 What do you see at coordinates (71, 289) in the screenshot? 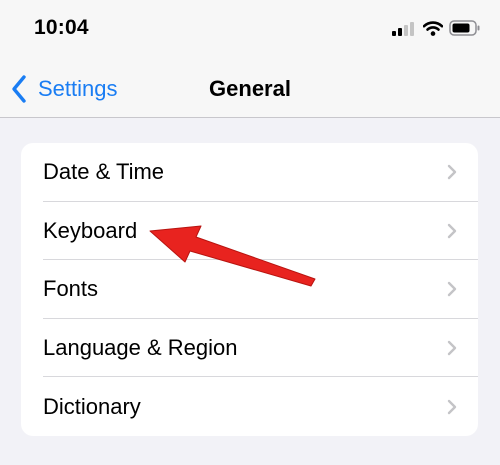
I see `list-item-label: Fonts` at bounding box center [71, 289].